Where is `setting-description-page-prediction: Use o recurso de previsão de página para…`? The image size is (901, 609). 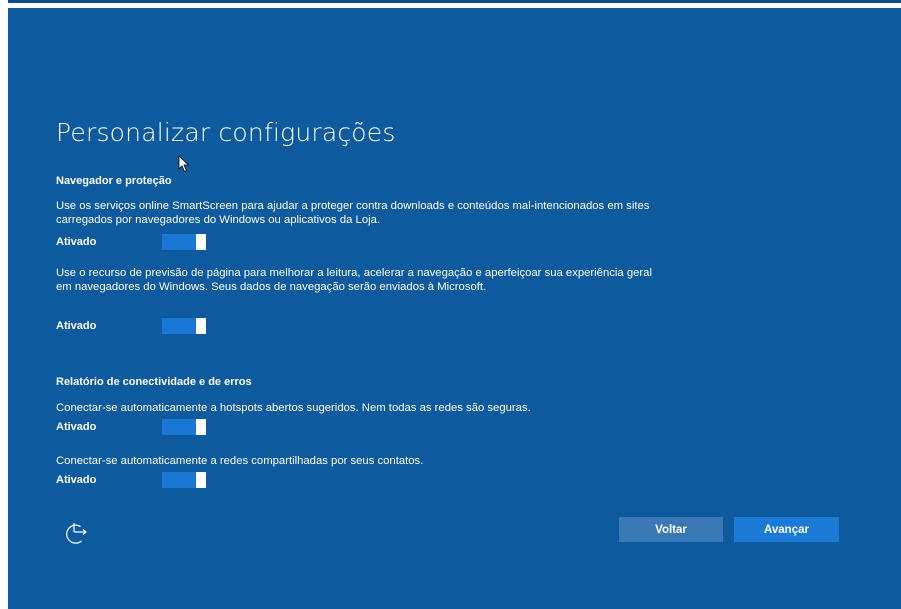
setting-description-page-prediction: Use o recurso de previsão de página para… is located at coordinates (354, 280).